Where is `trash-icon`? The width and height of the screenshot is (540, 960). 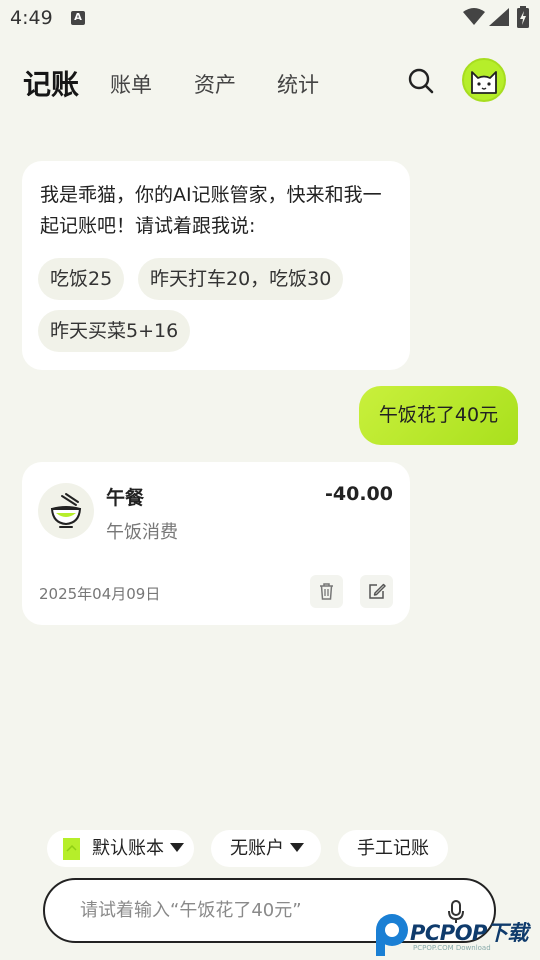 trash-icon is located at coordinates (326, 591).